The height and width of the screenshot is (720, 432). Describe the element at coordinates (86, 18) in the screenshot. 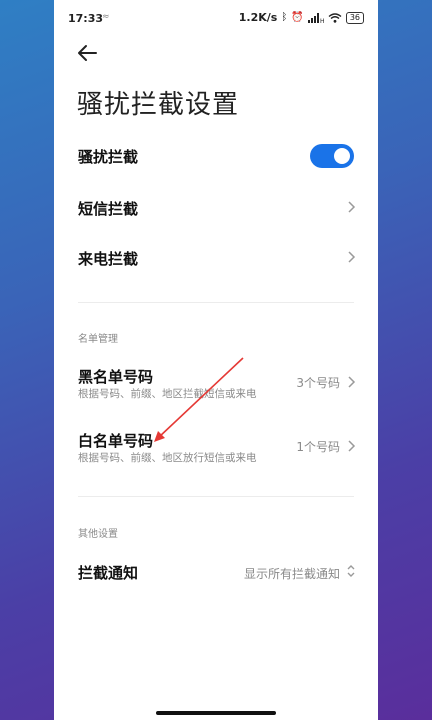

I see `status-time: 17:33` at that location.